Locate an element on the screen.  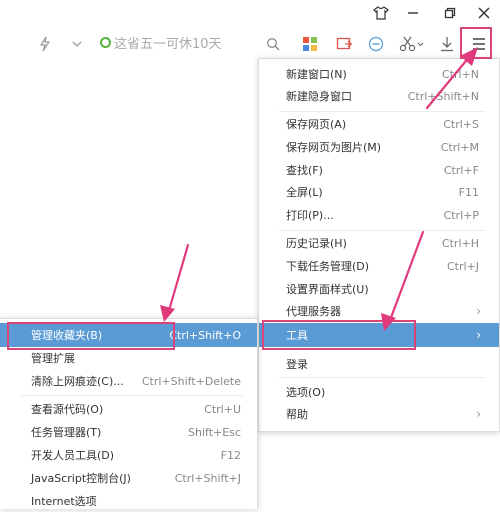
menu-item-shortcut: Shift+Esc is located at coordinates (214, 432).